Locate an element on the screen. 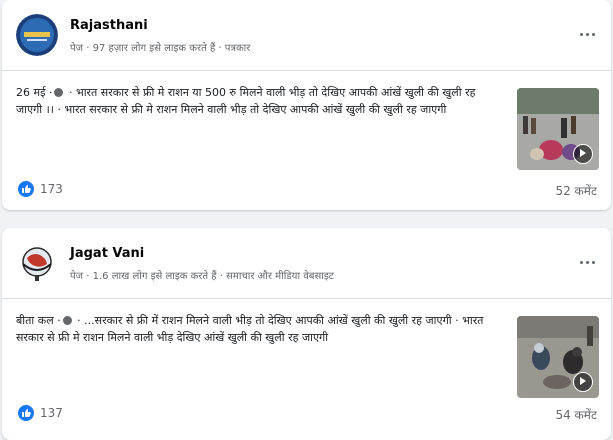 Image resolution: width=613 pixels, height=440 pixels. post-time: 26 मई · is located at coordinates (34, 92).